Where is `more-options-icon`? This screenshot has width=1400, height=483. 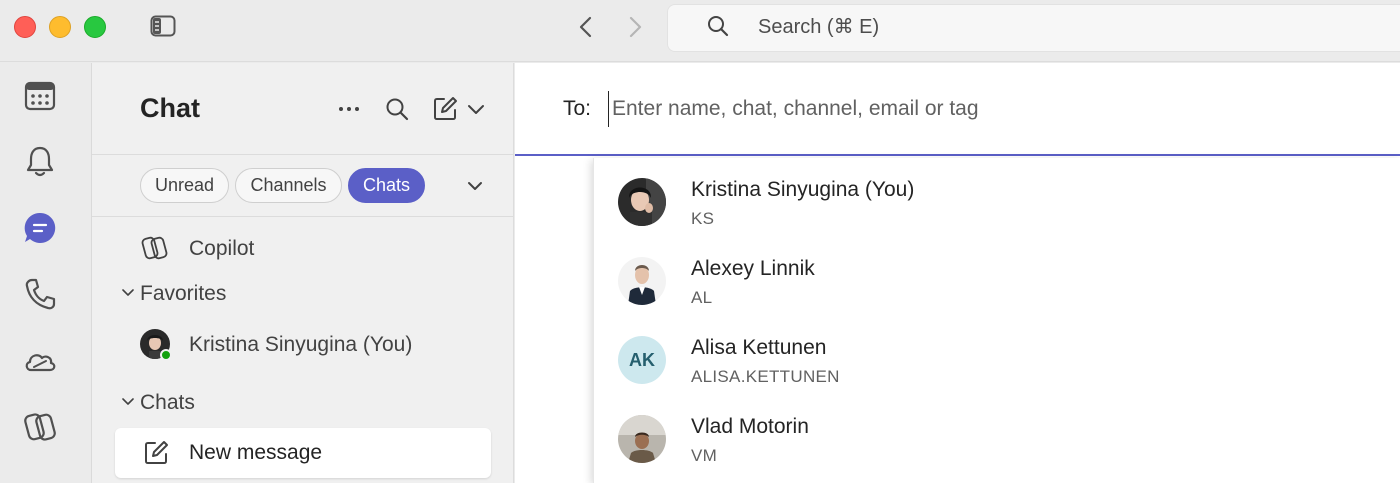
more-options-icon is located at coordinates (349, 109).